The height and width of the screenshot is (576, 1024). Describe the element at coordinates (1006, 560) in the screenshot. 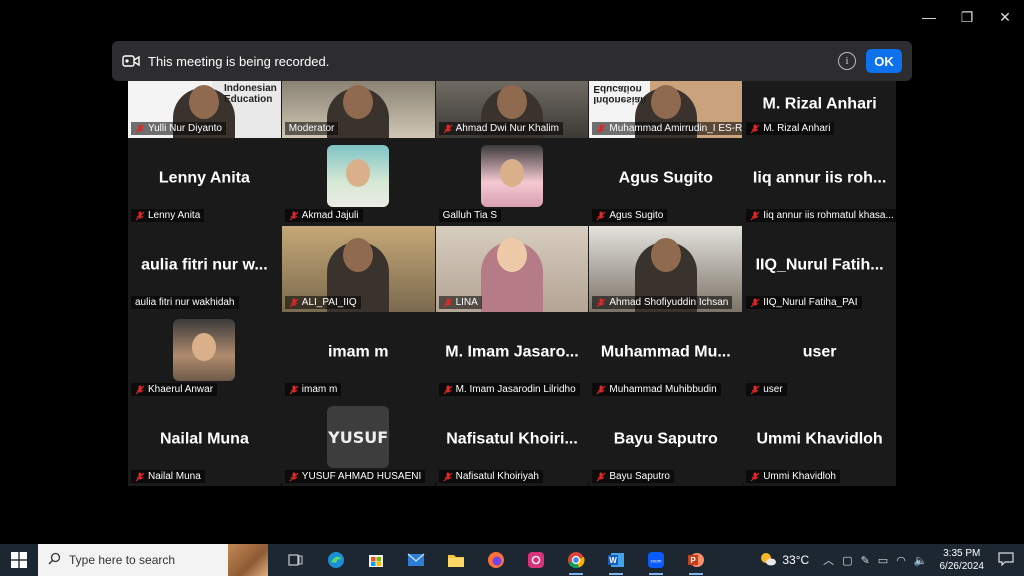

I see `notifications-icon` at that location.